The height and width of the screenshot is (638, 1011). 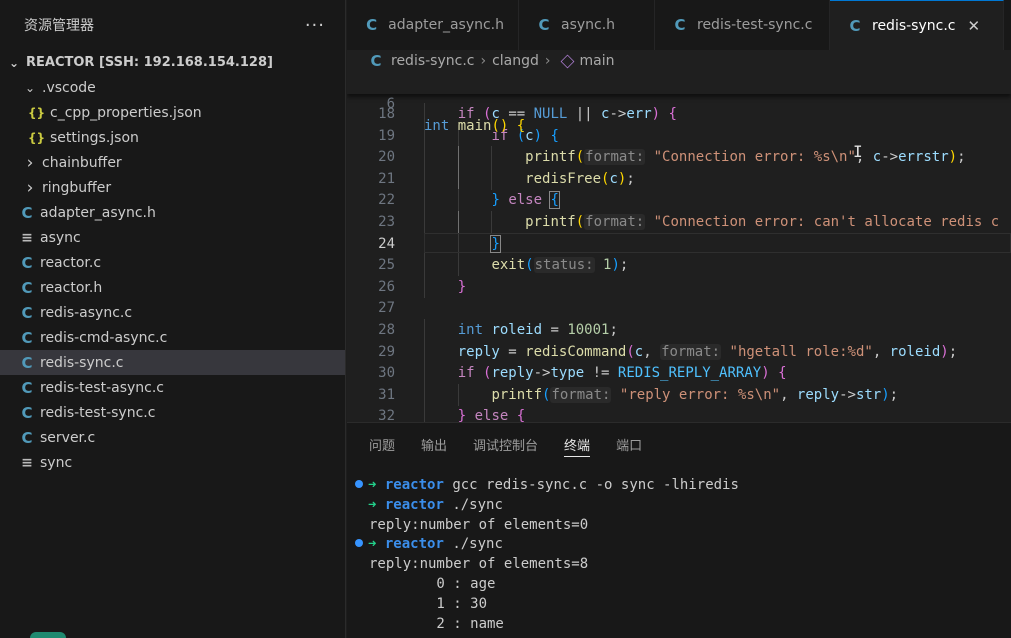 What do you see at coordinates (679, 308) in the screenshot?
I see `code-line: 27` at bounding box center [679, 308].